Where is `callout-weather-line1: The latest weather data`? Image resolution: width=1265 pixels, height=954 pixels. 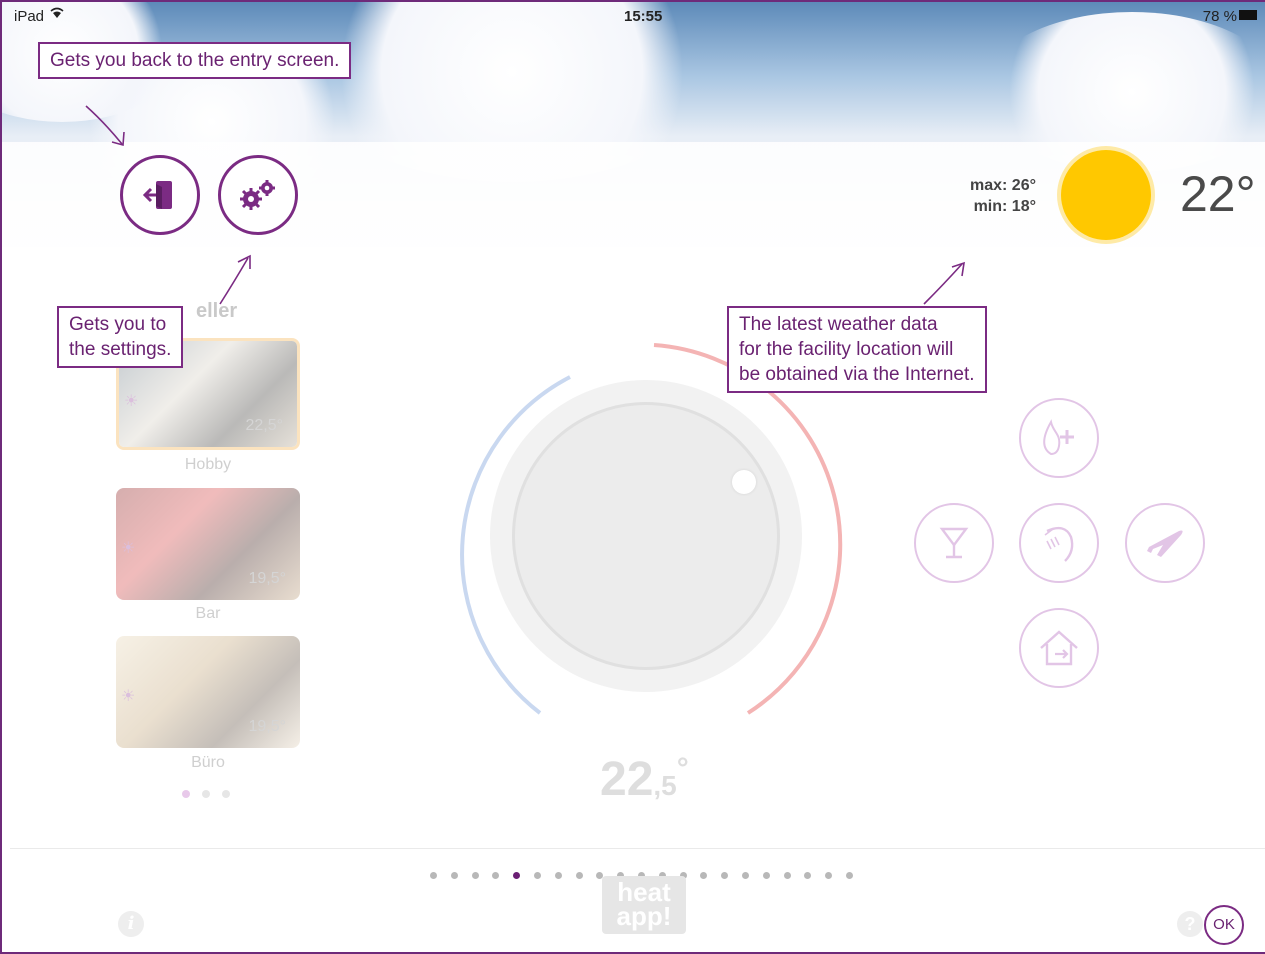 callout-weather-line1: The latest weather data is located at coordinates (838, 324).